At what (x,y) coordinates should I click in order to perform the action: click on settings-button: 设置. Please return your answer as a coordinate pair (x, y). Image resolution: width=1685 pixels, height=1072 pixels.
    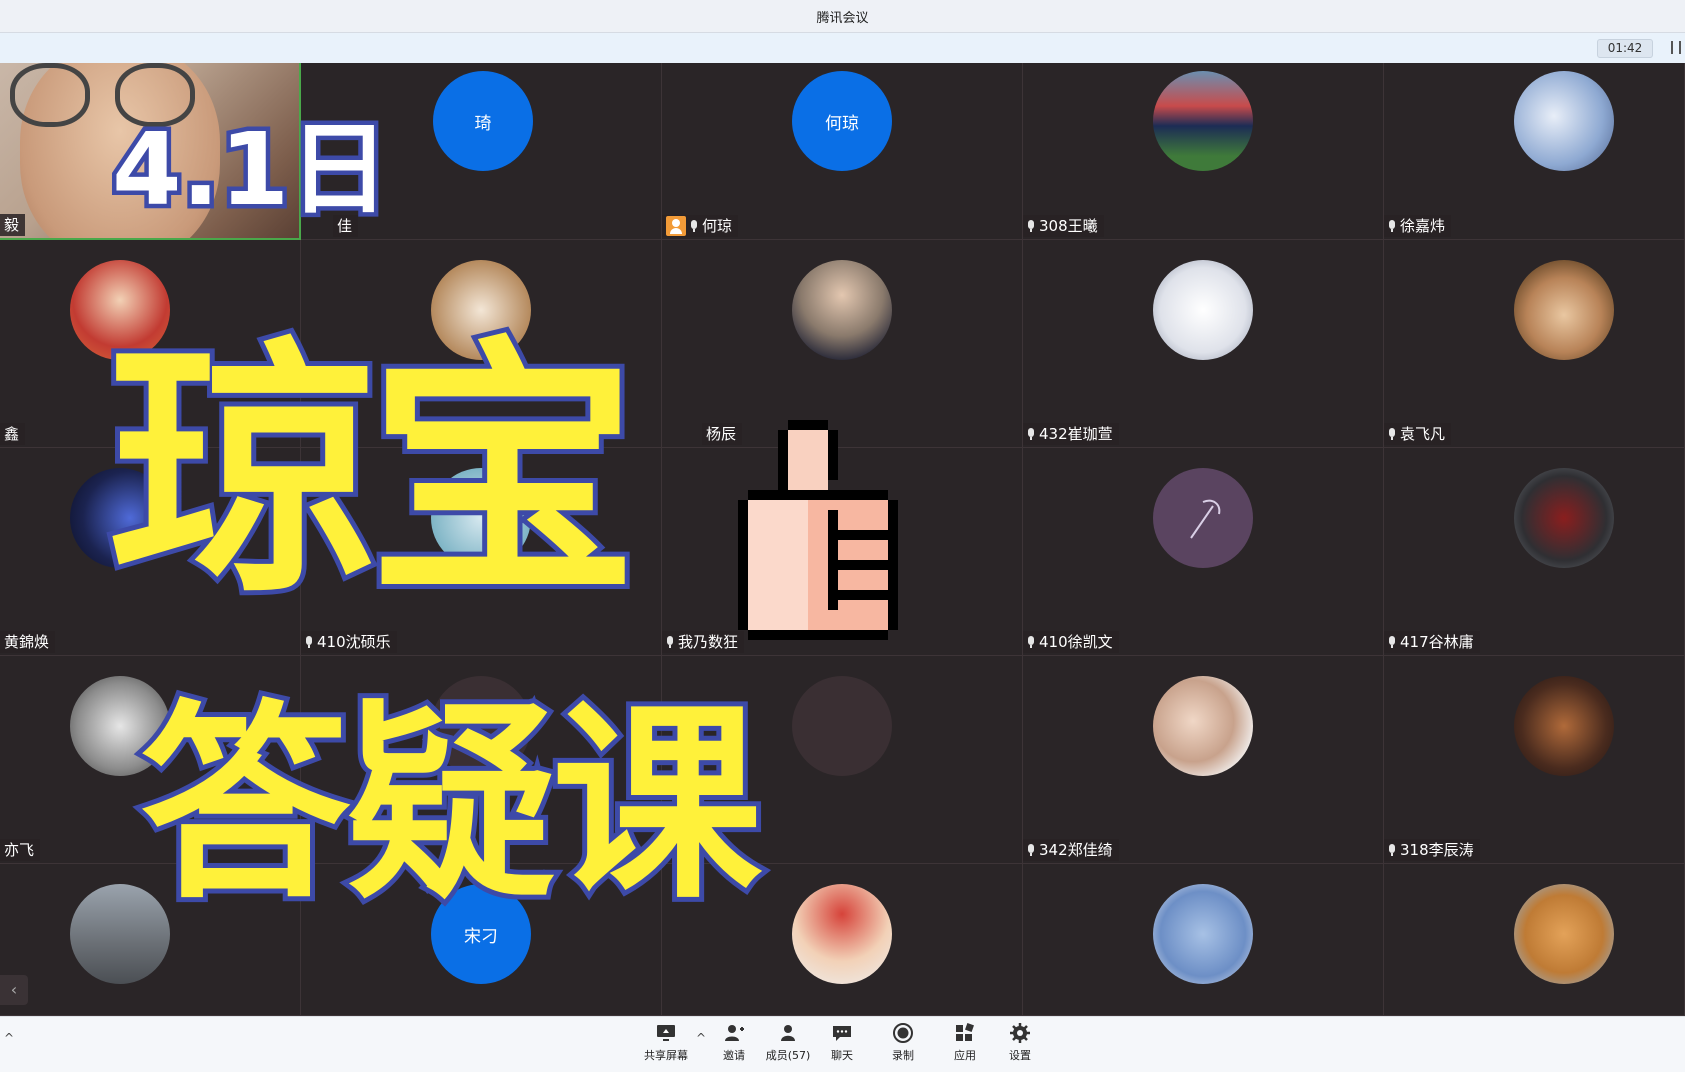
    Looking at the image, I should click on (1020, 1046).